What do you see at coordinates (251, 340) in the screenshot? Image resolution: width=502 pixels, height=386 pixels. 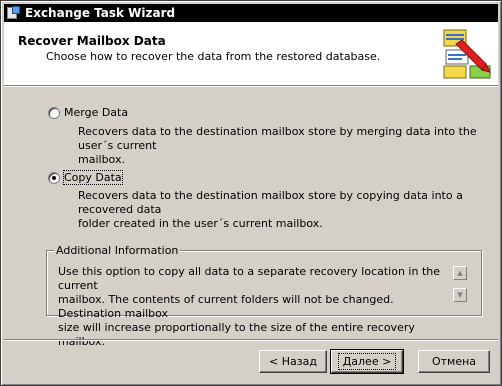 I see `footer-divider-highlight` at bounding box center [251, 340].